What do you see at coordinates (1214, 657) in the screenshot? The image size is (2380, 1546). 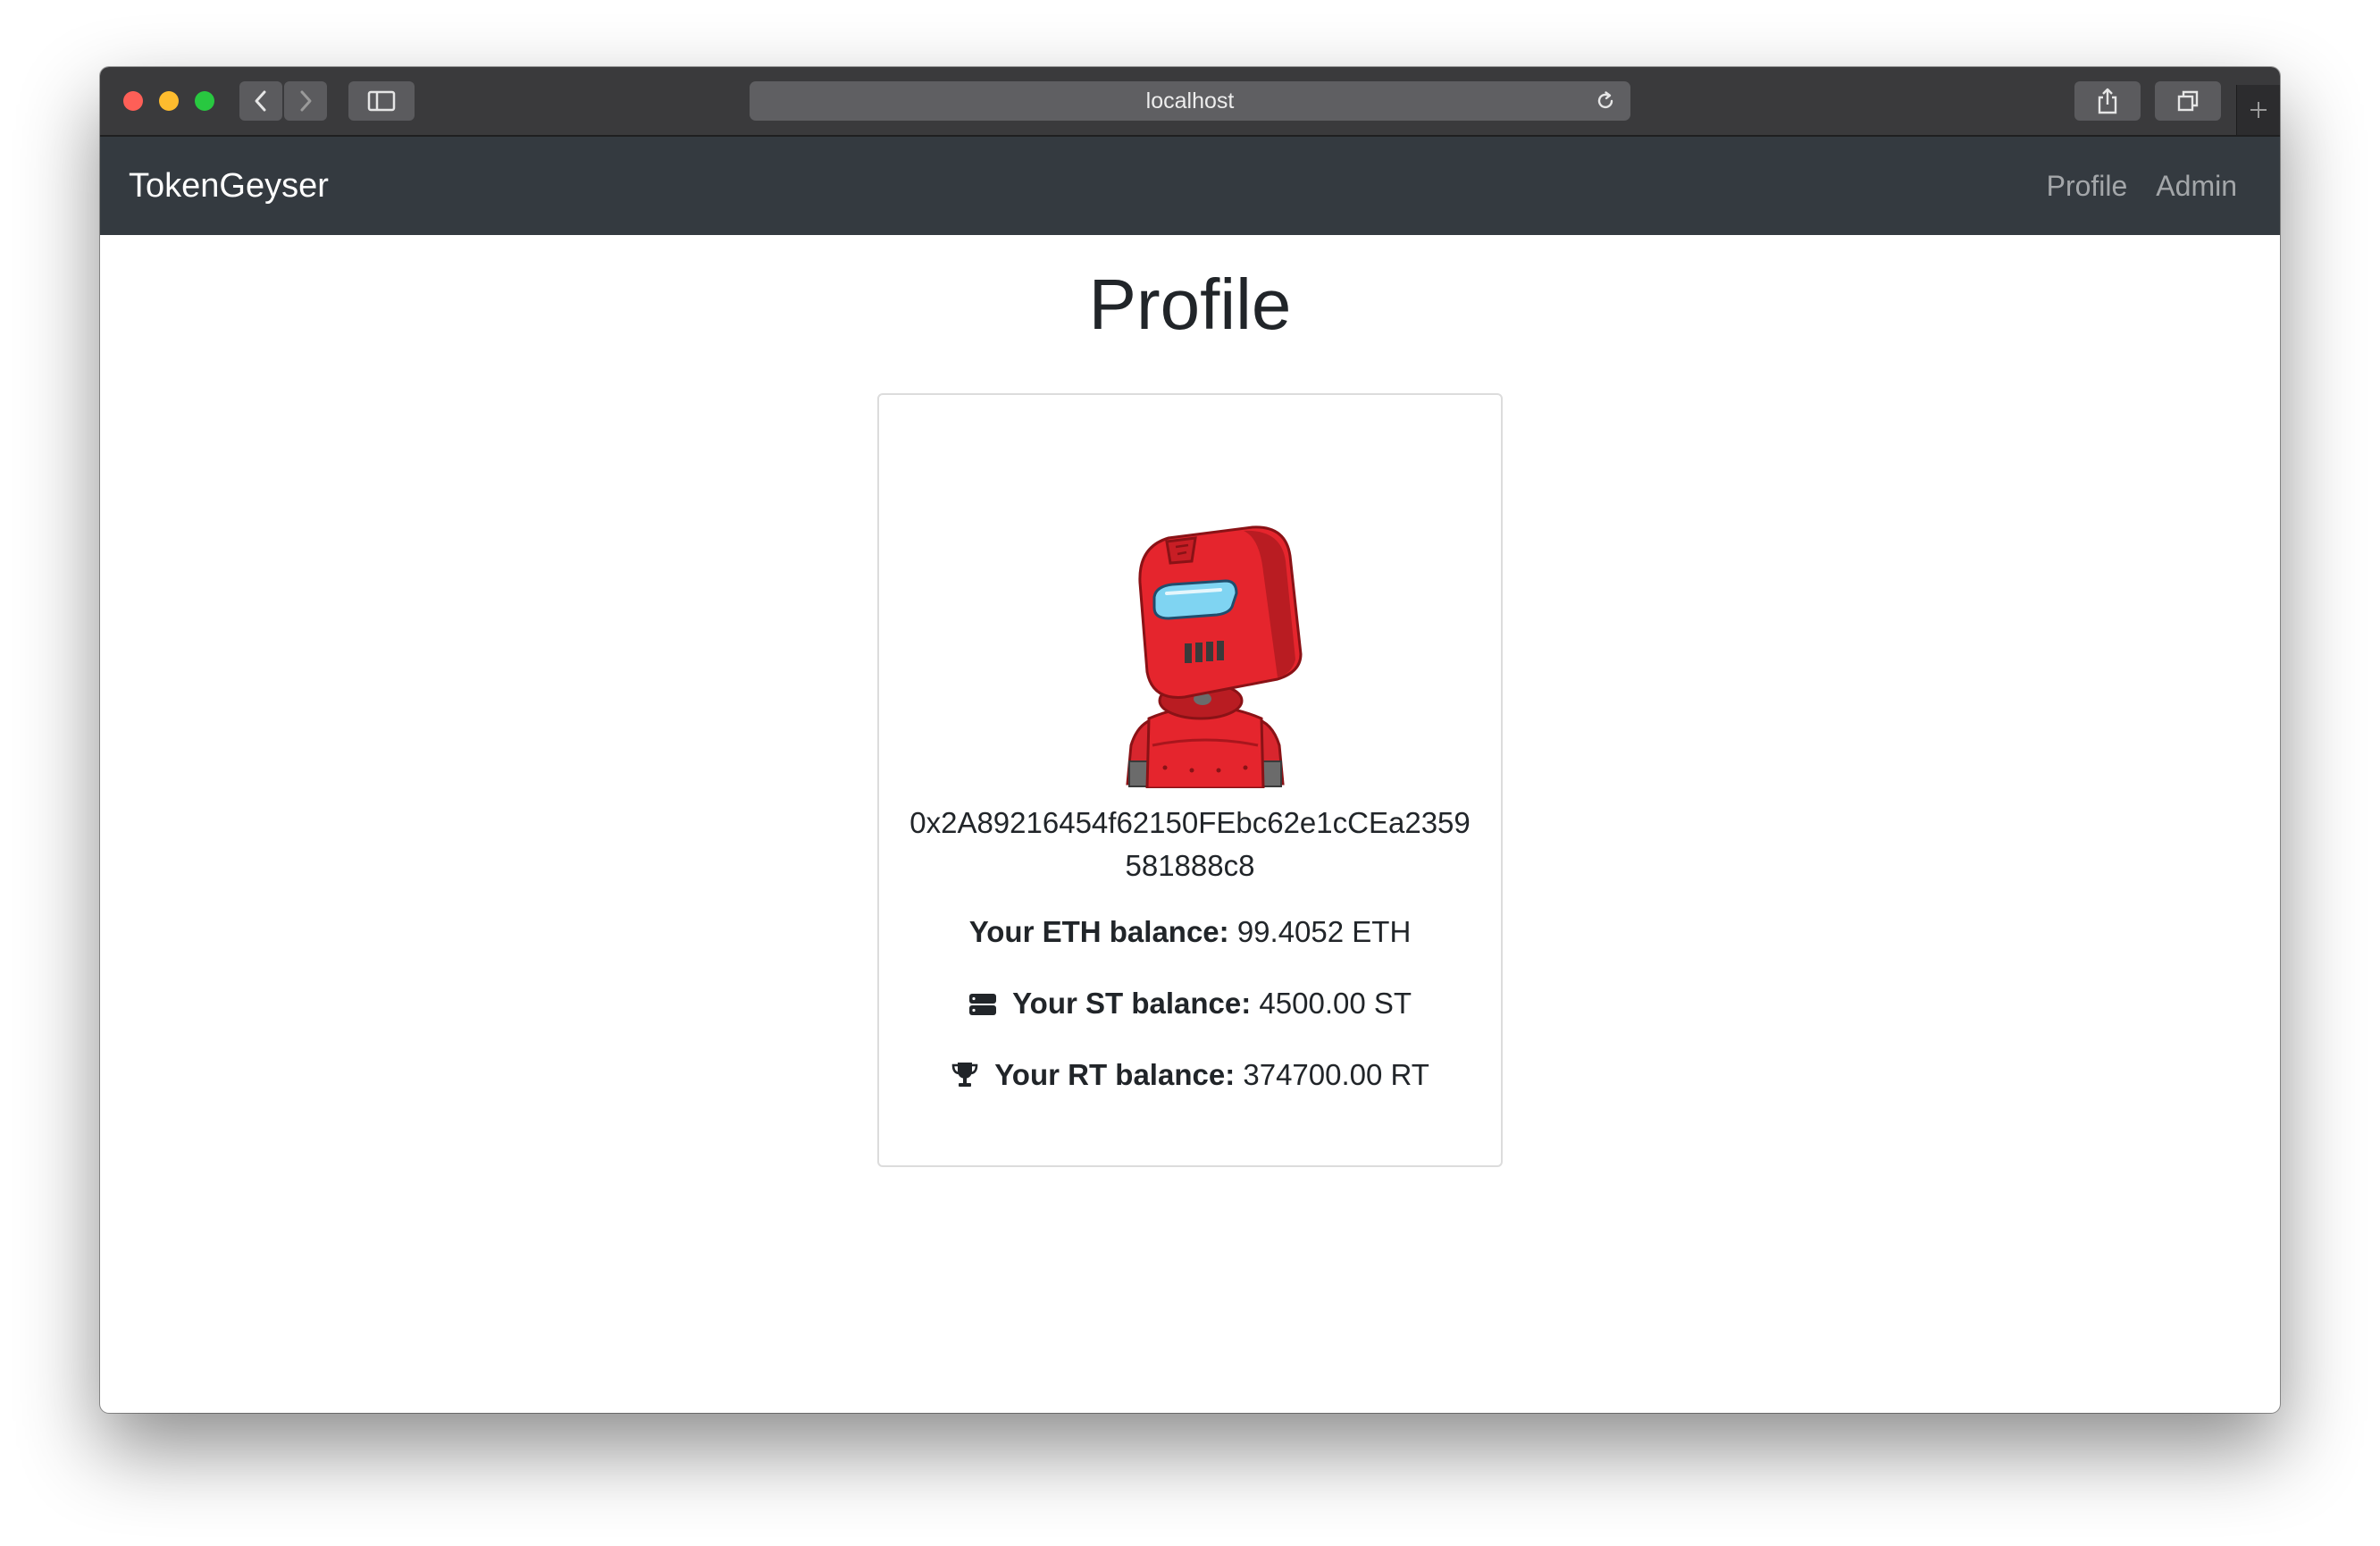 I see `robot-avatar-image` at bounding box center [1214, 657].